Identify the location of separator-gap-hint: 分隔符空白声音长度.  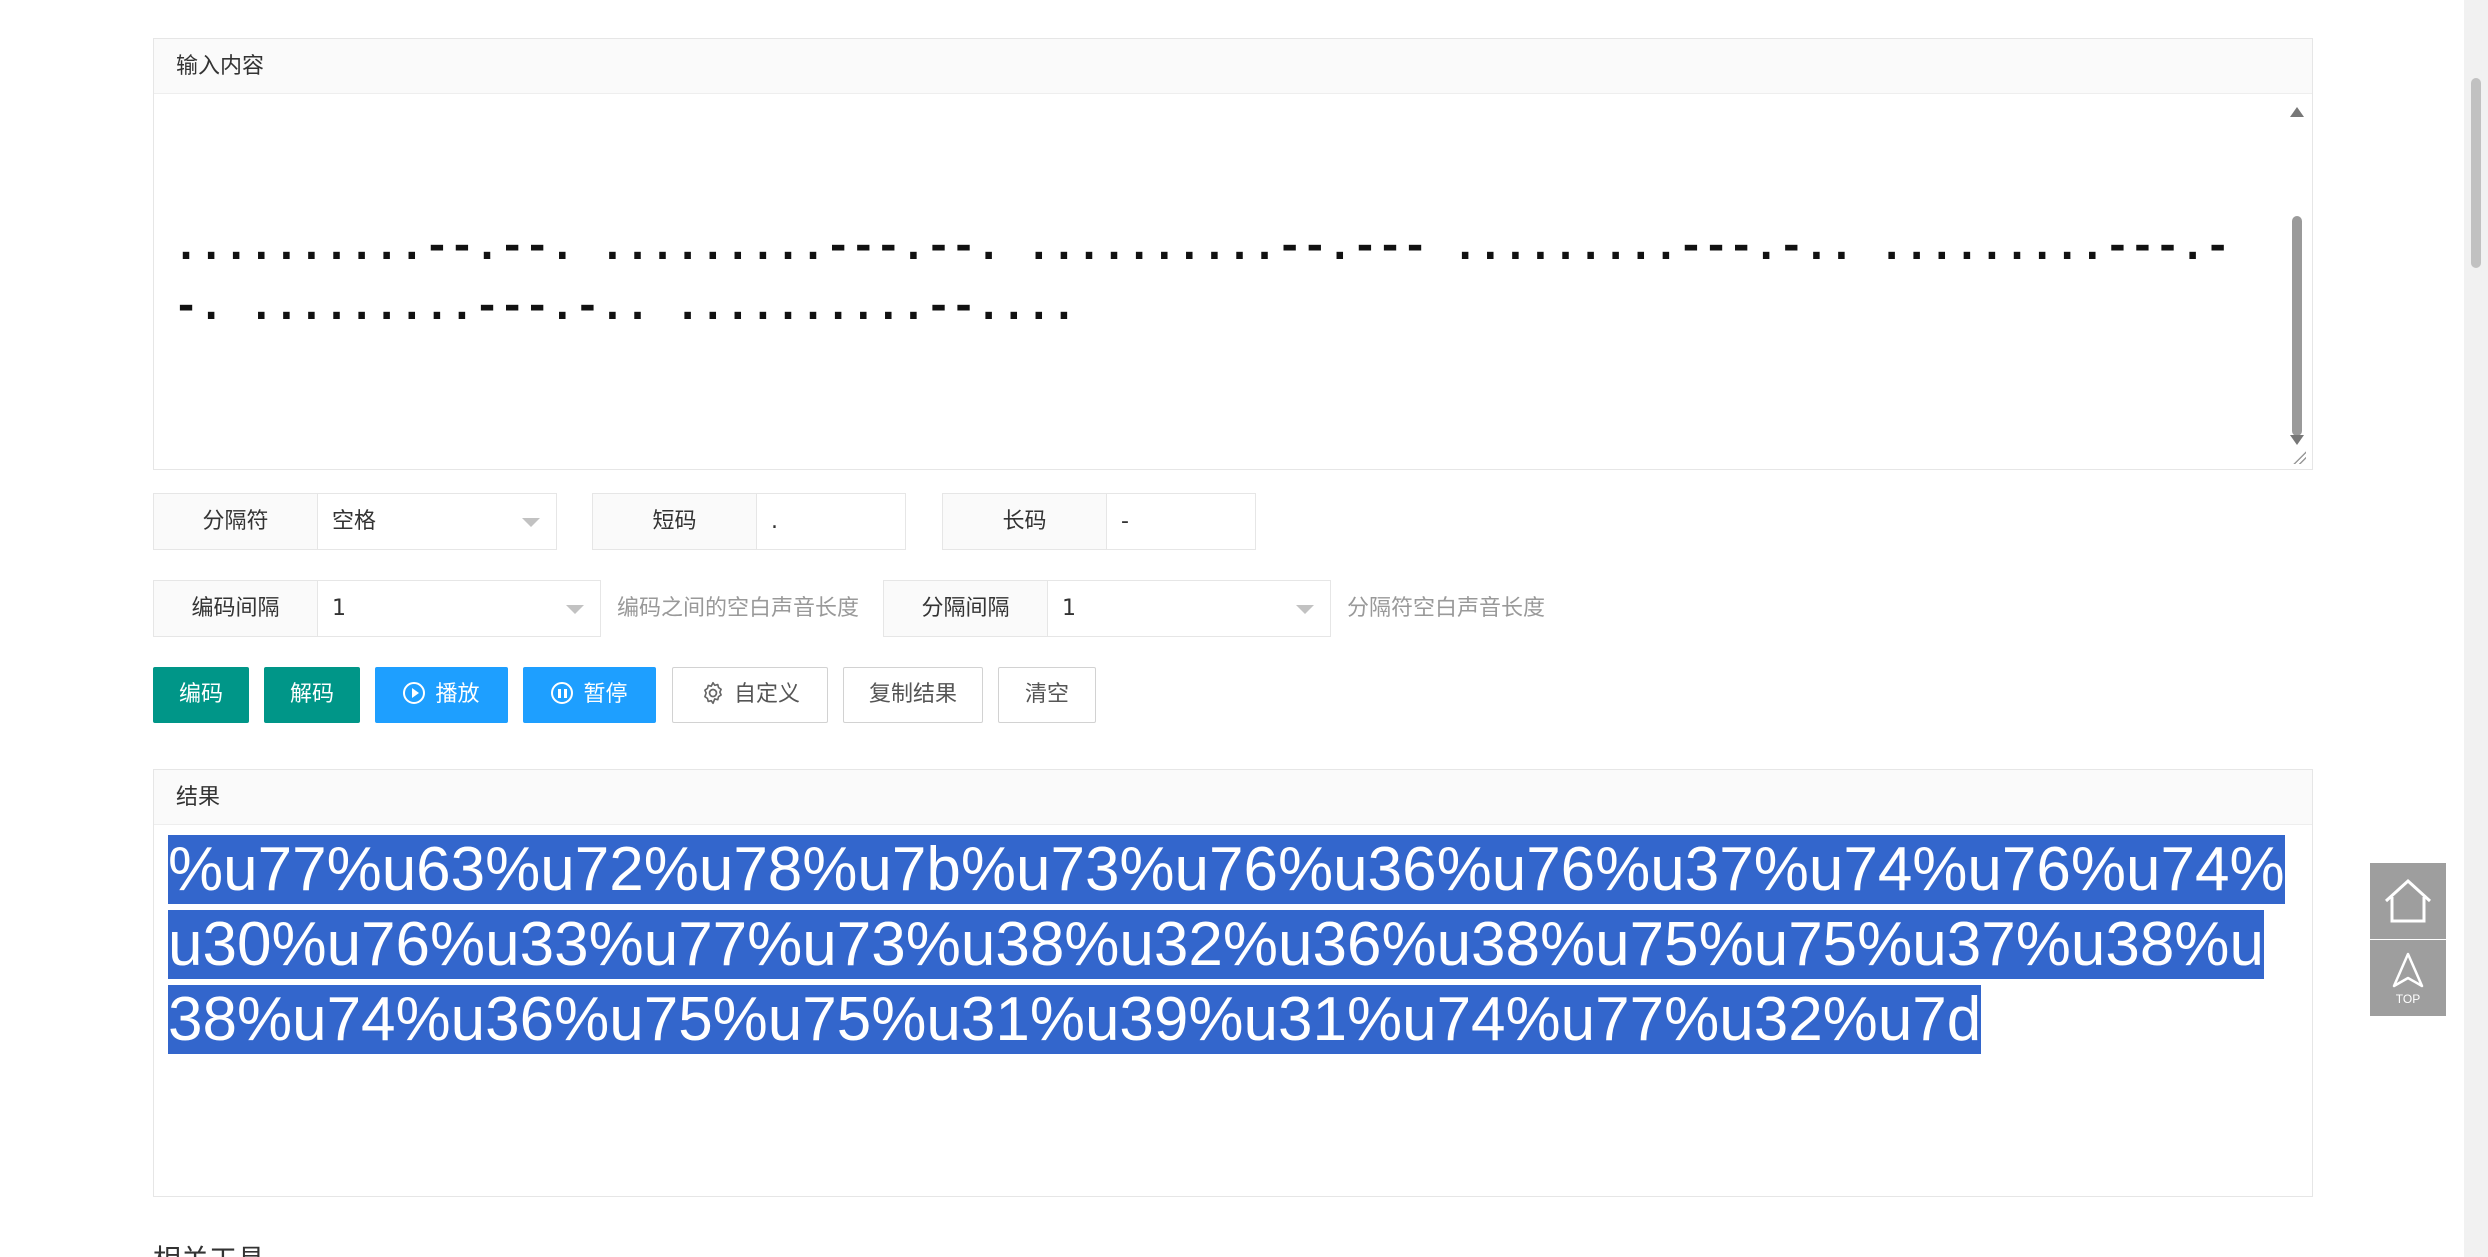
(1446, 608).